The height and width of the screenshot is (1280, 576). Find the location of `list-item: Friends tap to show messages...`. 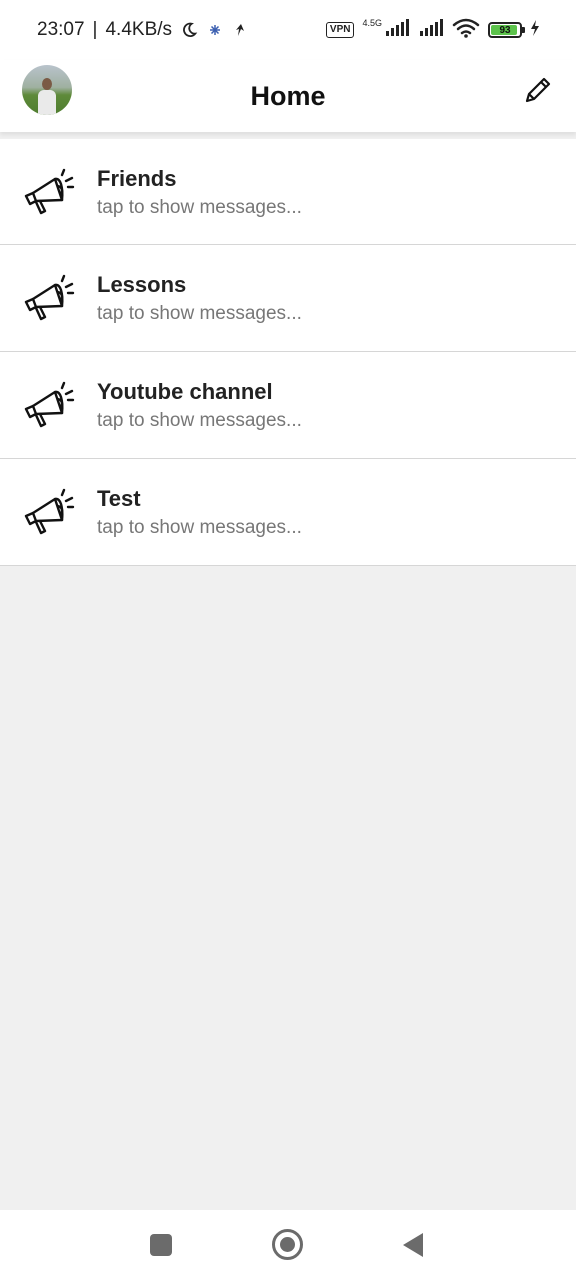

list-item: Friends tap to show messages... is located at coordinates (288, 192).